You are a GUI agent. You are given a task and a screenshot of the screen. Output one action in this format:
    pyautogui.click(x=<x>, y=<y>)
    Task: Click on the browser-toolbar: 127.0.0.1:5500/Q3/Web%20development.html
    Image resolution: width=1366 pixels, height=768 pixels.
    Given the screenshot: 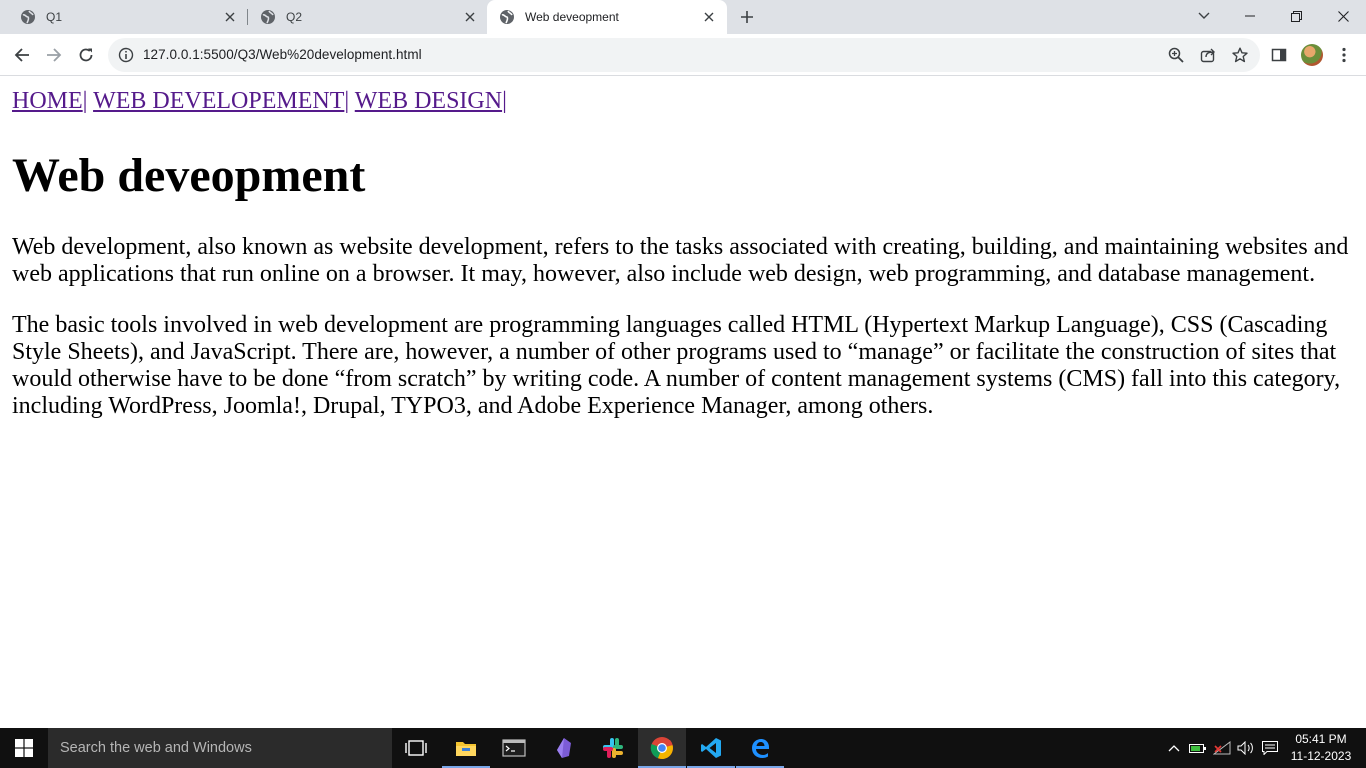 What is the action you would take?
    pyautogui.click(x=683, y=55)
    